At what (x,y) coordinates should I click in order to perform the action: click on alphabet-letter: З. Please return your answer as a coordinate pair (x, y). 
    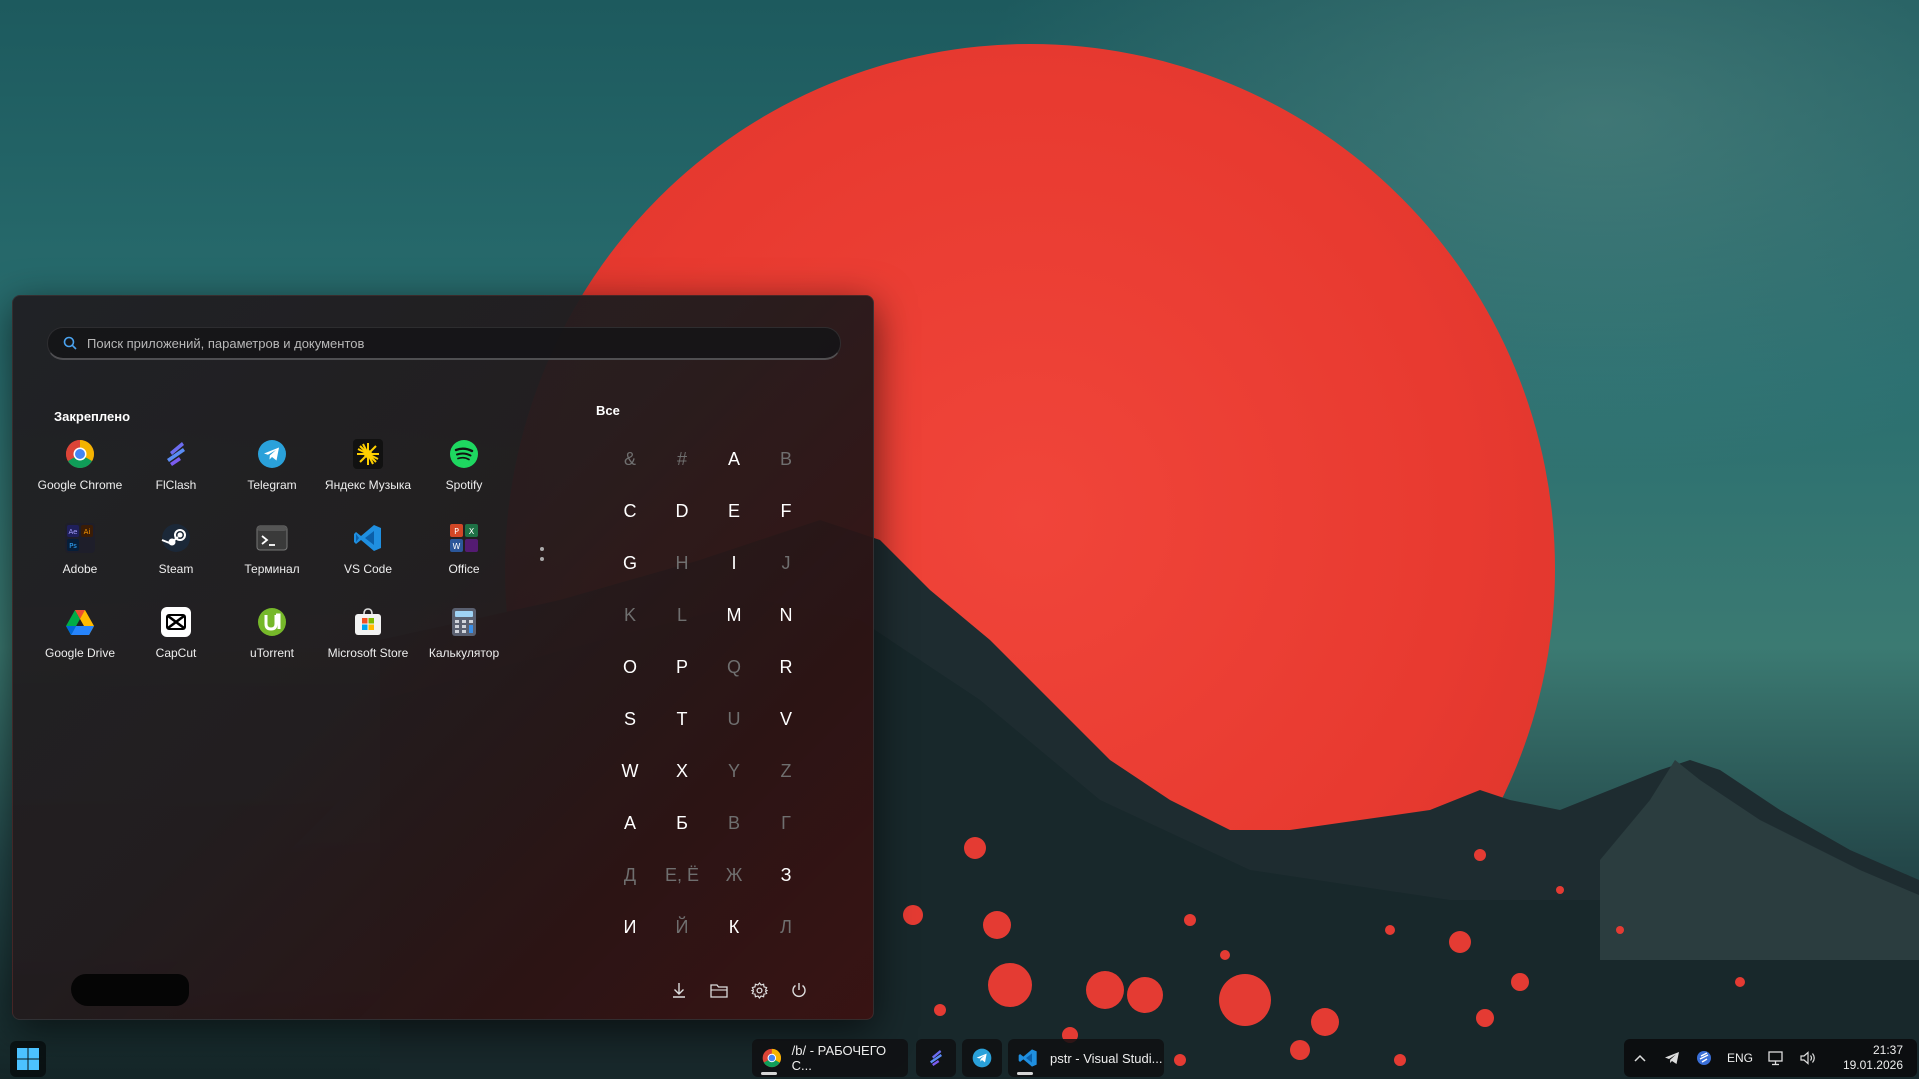
    Looking at the image, I should click on (786, 875).